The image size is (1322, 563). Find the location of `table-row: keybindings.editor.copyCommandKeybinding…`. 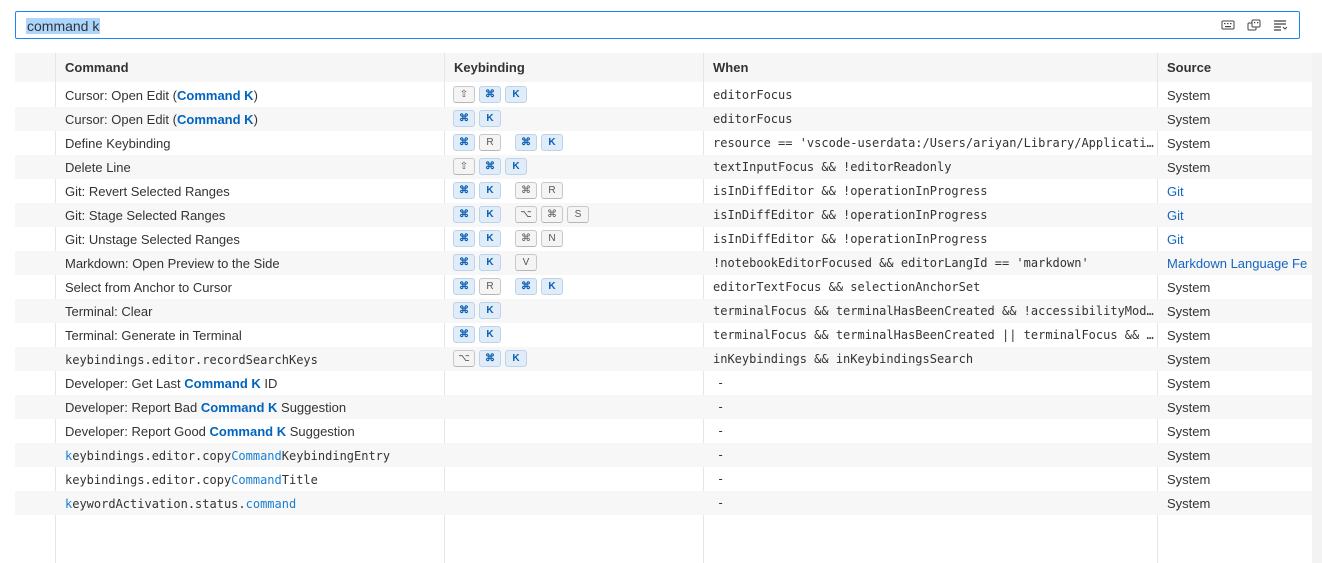

table-row: keybindings.editor.copyCommandKeybinding… is located at coordinates (663, 455).